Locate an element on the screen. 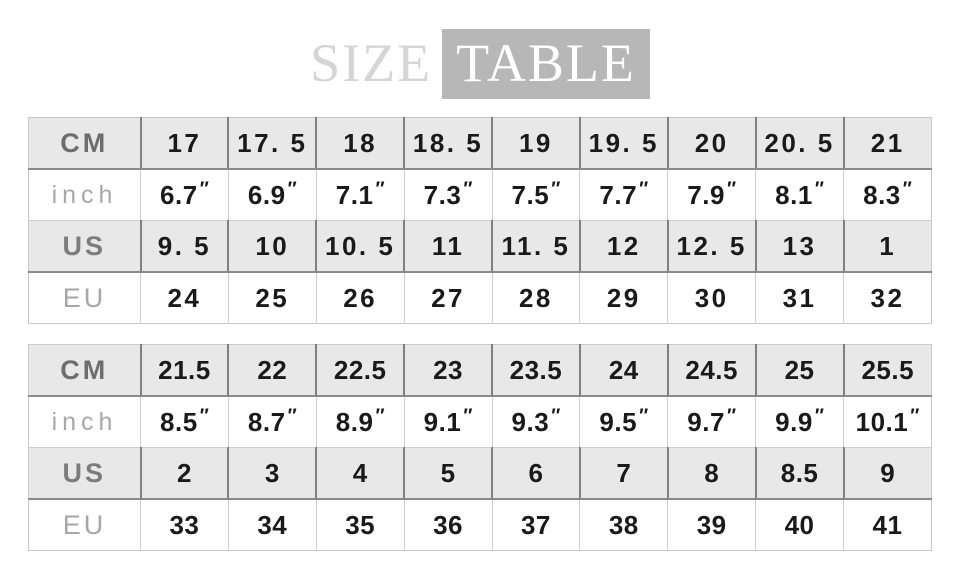 This screenshot has height=569, width=960. cell-cm-3: 22.5 is located at coordinates (361, 370).